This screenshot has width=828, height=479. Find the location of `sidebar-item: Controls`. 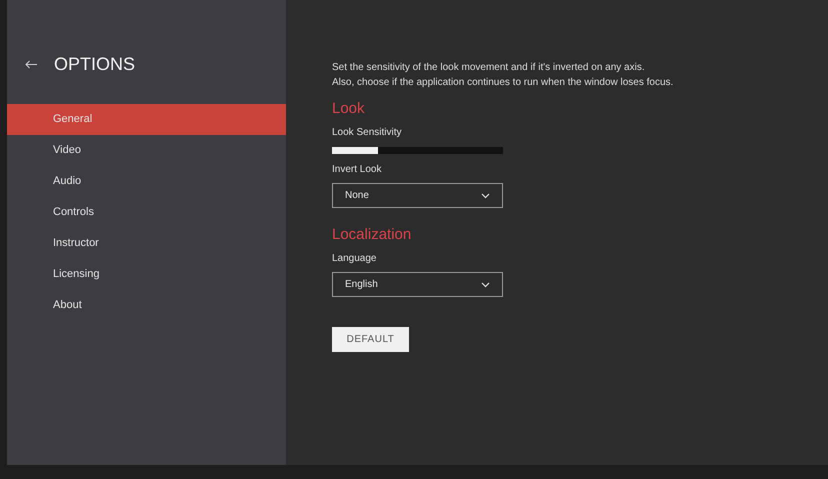

sidebar-item: Controls is located at coordinates (146, 212).